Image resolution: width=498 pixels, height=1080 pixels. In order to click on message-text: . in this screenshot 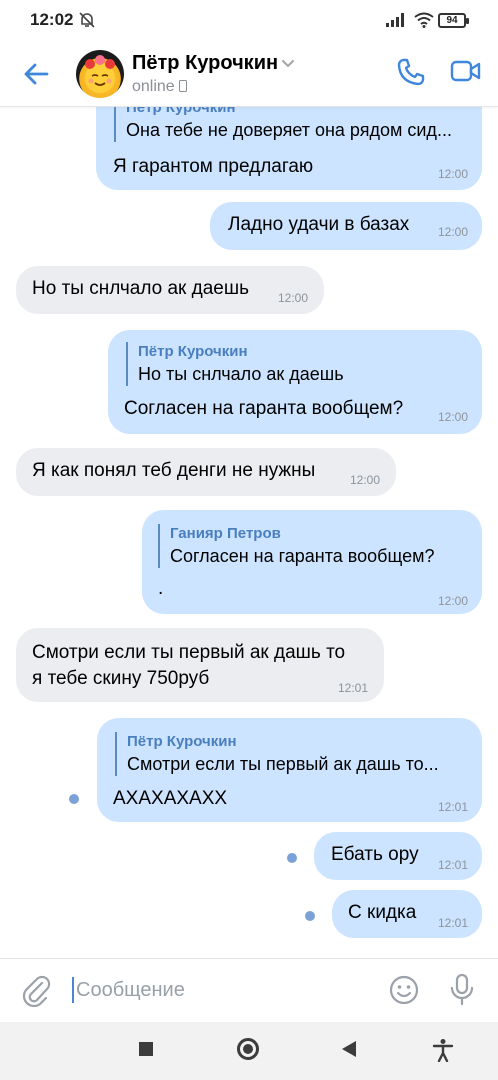, I will do `click(161, 588)`.